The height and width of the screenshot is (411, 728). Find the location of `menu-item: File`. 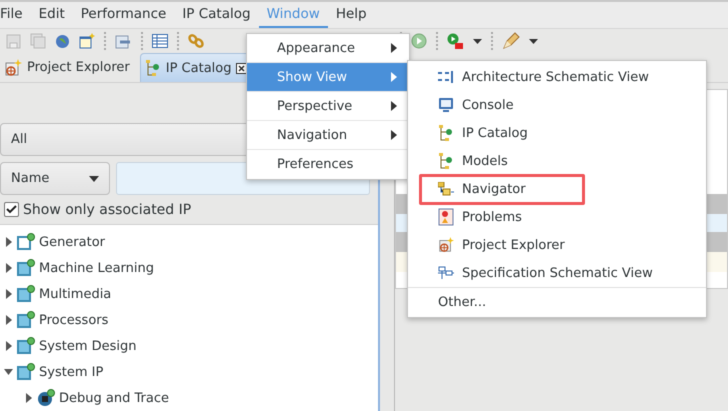

menu-item: File is located at coordinates (15, 15).